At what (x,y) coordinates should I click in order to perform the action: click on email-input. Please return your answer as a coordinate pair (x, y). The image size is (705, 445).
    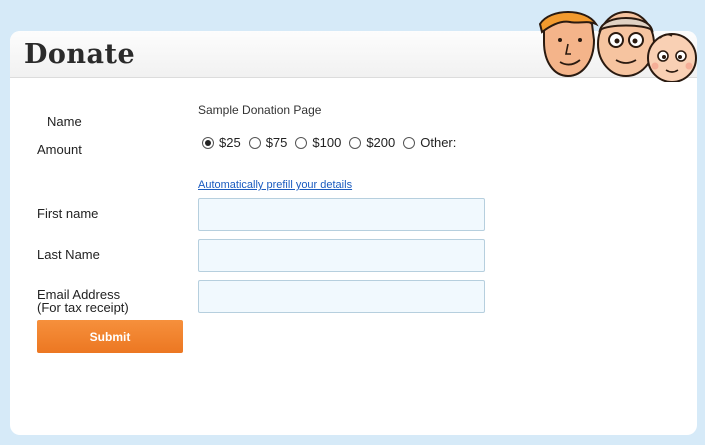
    Looking at the image, I should click on (341, 296).